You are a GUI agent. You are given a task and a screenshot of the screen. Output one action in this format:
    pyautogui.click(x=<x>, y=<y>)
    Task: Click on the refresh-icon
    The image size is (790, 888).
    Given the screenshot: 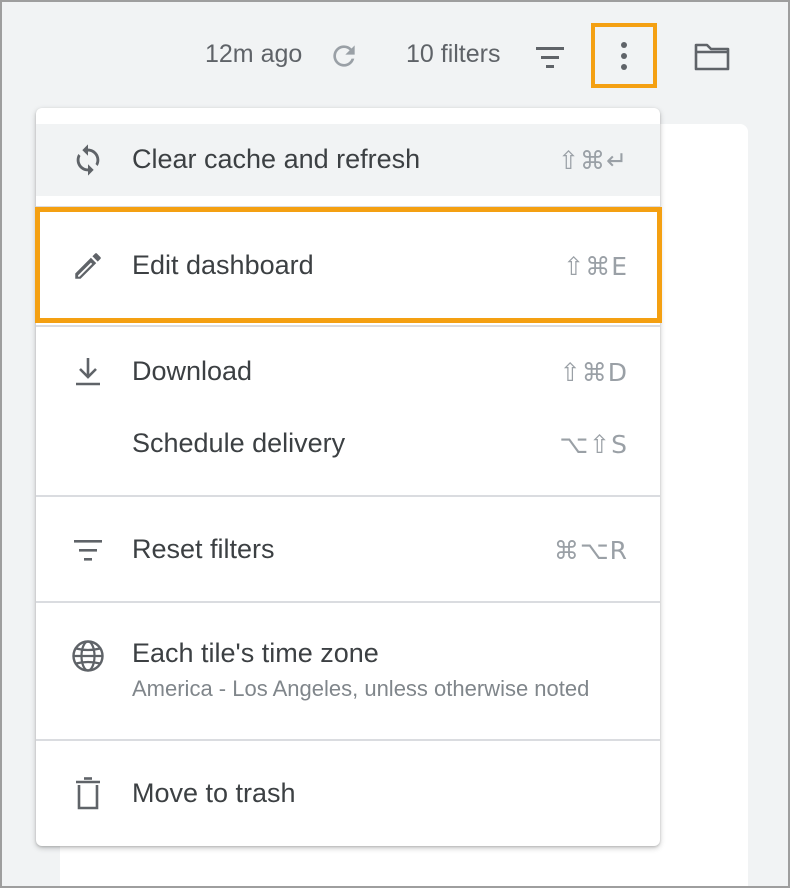 What is the action you would take?
    pyautogui.click(x=344, y=56)
    